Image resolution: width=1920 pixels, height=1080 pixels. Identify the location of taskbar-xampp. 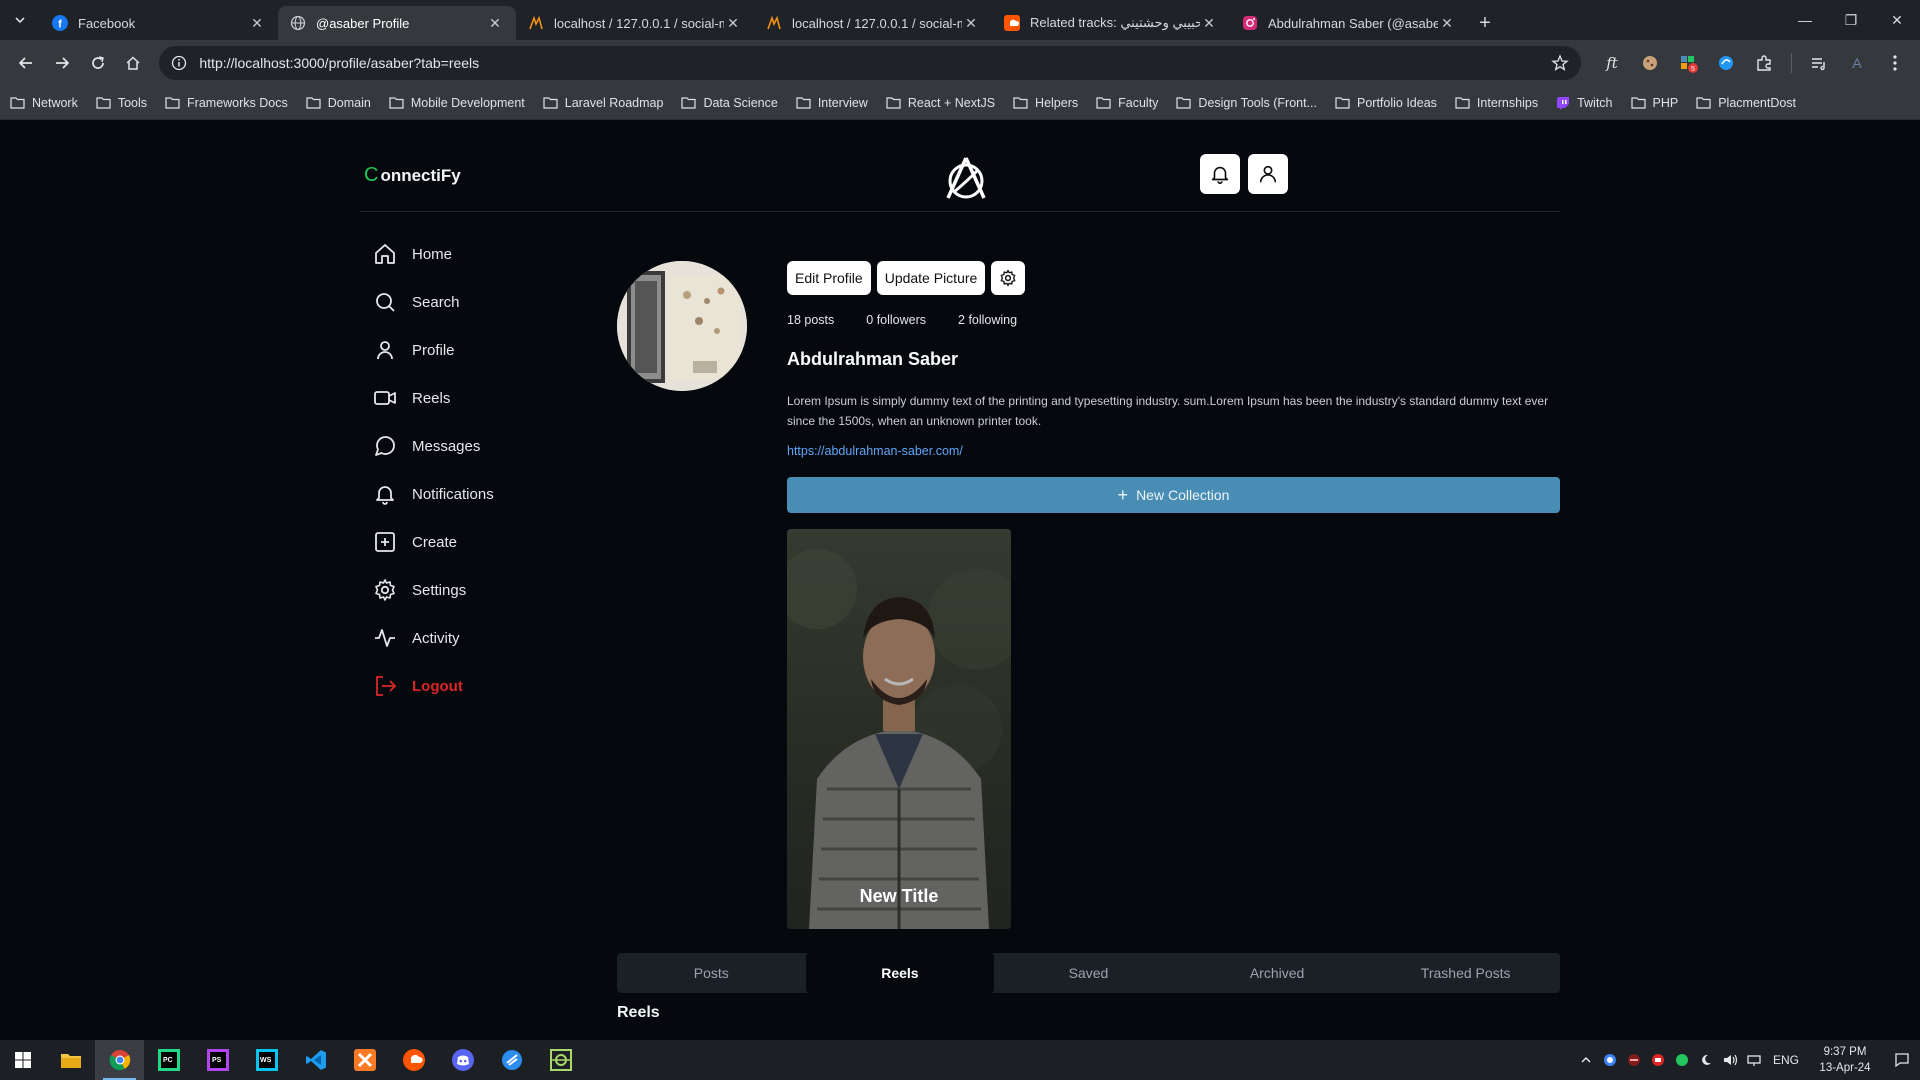
(364, 1060).